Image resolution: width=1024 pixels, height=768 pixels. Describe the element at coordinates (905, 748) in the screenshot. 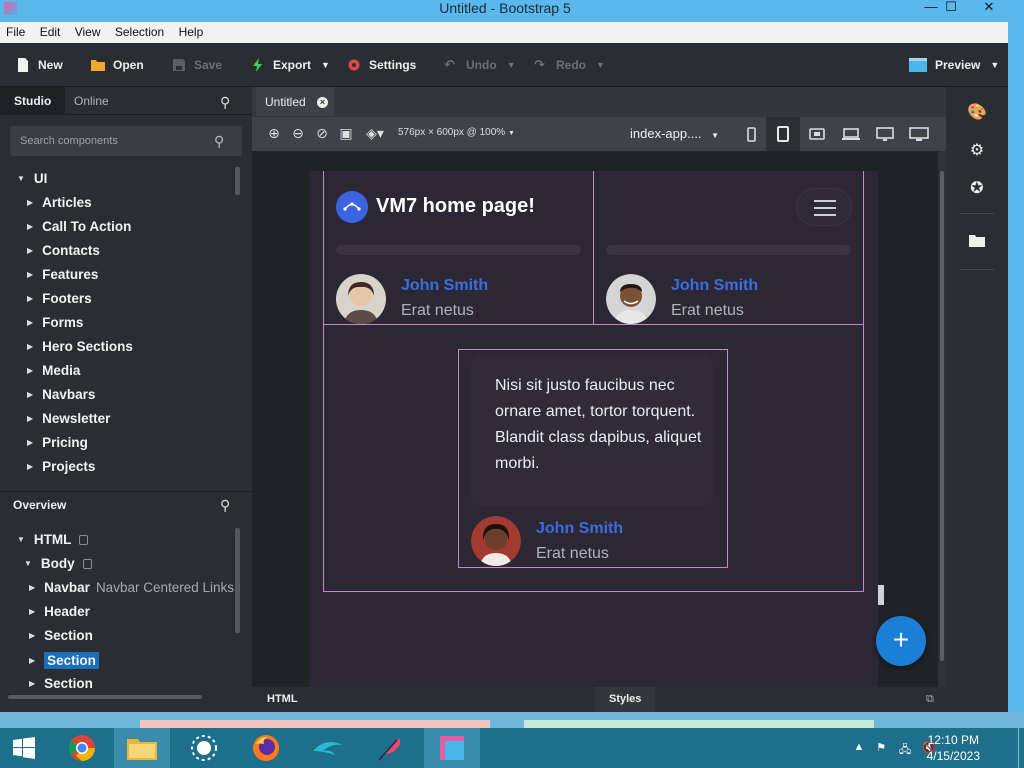

I see `network-icon: 🖧` at that location.